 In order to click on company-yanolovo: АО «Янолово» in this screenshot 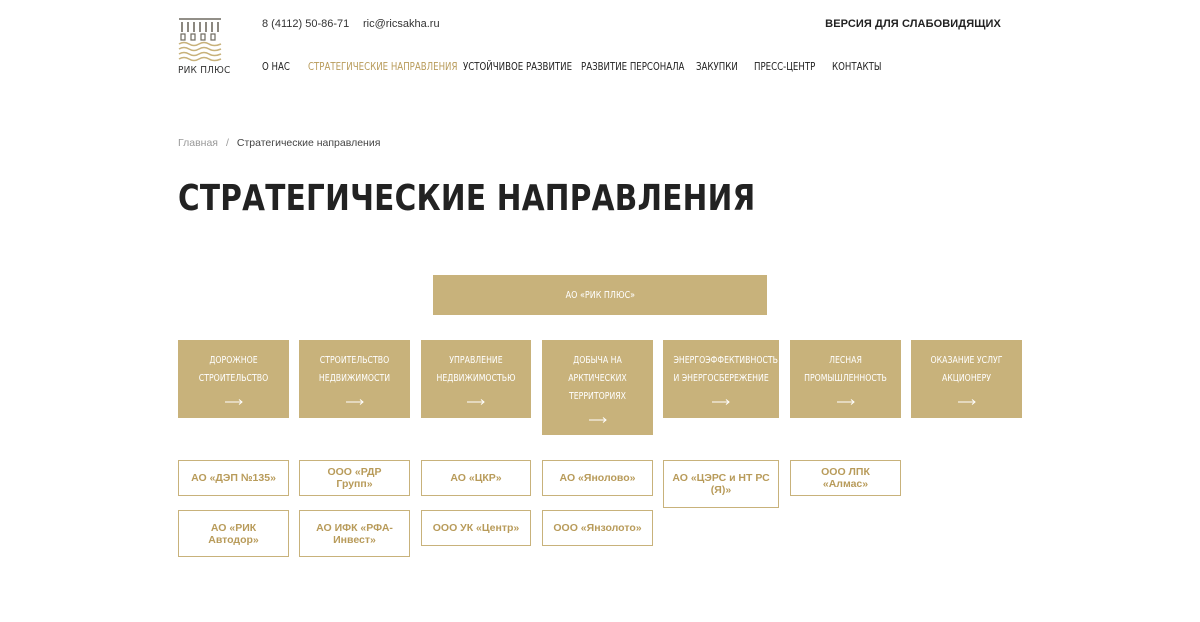, I will do `click(597, 478)`.